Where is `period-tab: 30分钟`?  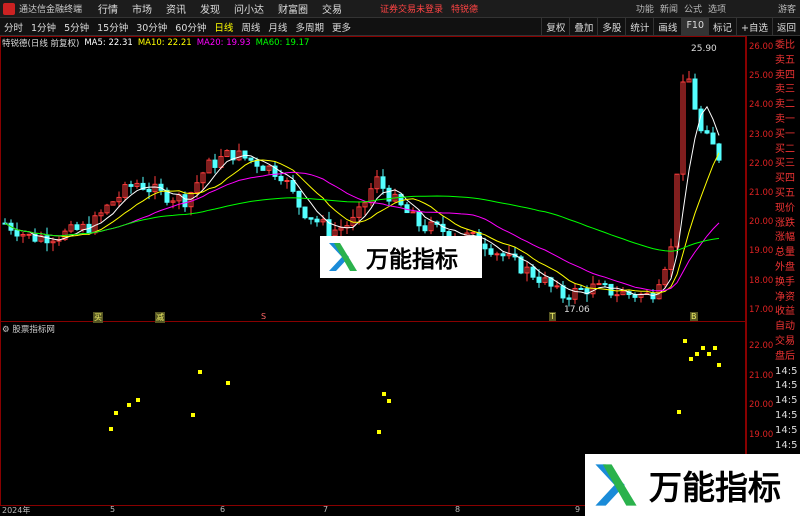 period-tab: 30分钟 is located at coordinates (151, 27).